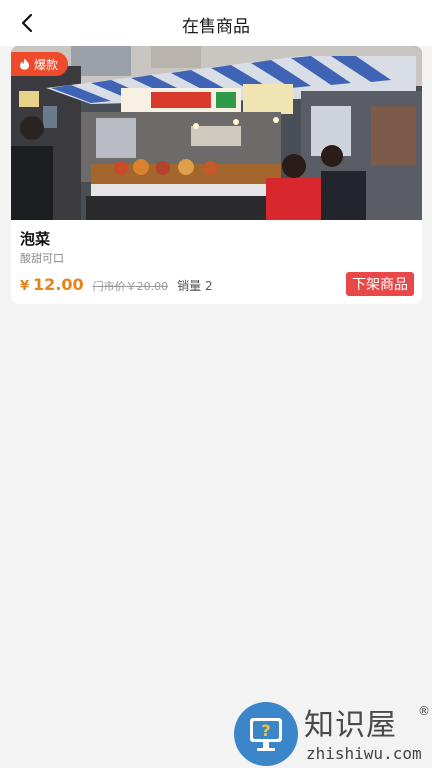 The image size is (432, 768). What do you see at coordinates (195, 286) in the screenshot?
I see `sales-count: 销量 2` at bounding box center [195, 286].